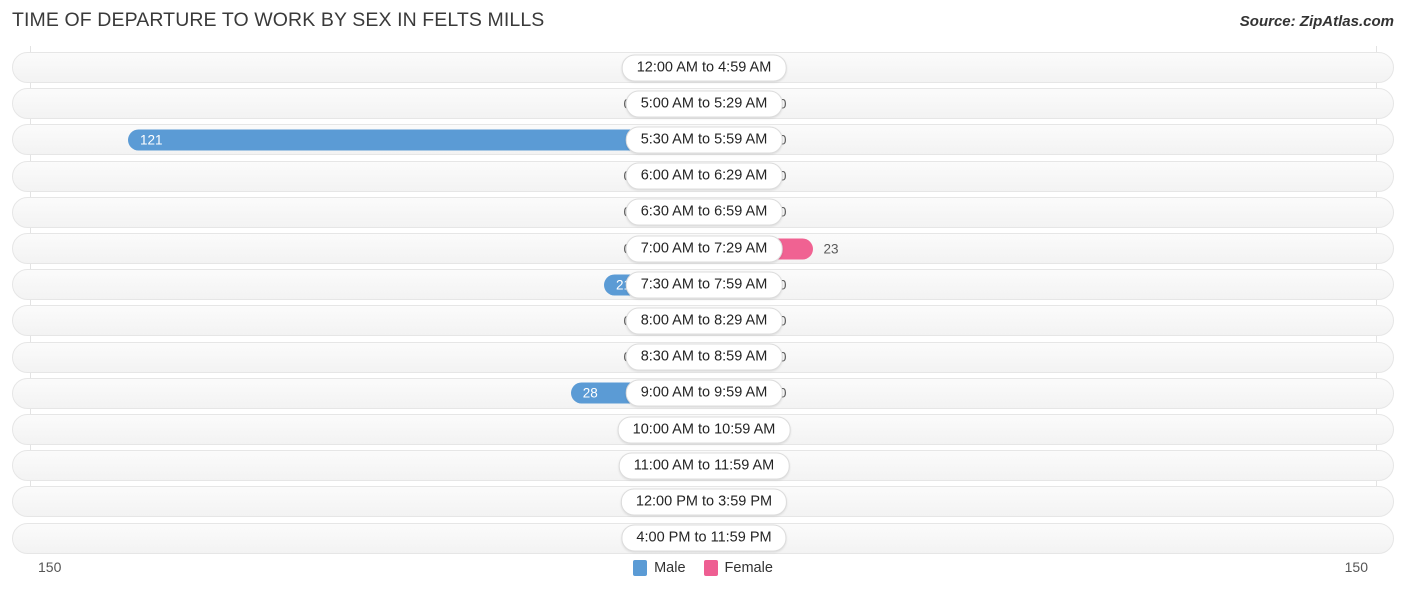  I want to click on bar-row-inner: 0237:00 AM to 7:29 AM, so click(703, 248).